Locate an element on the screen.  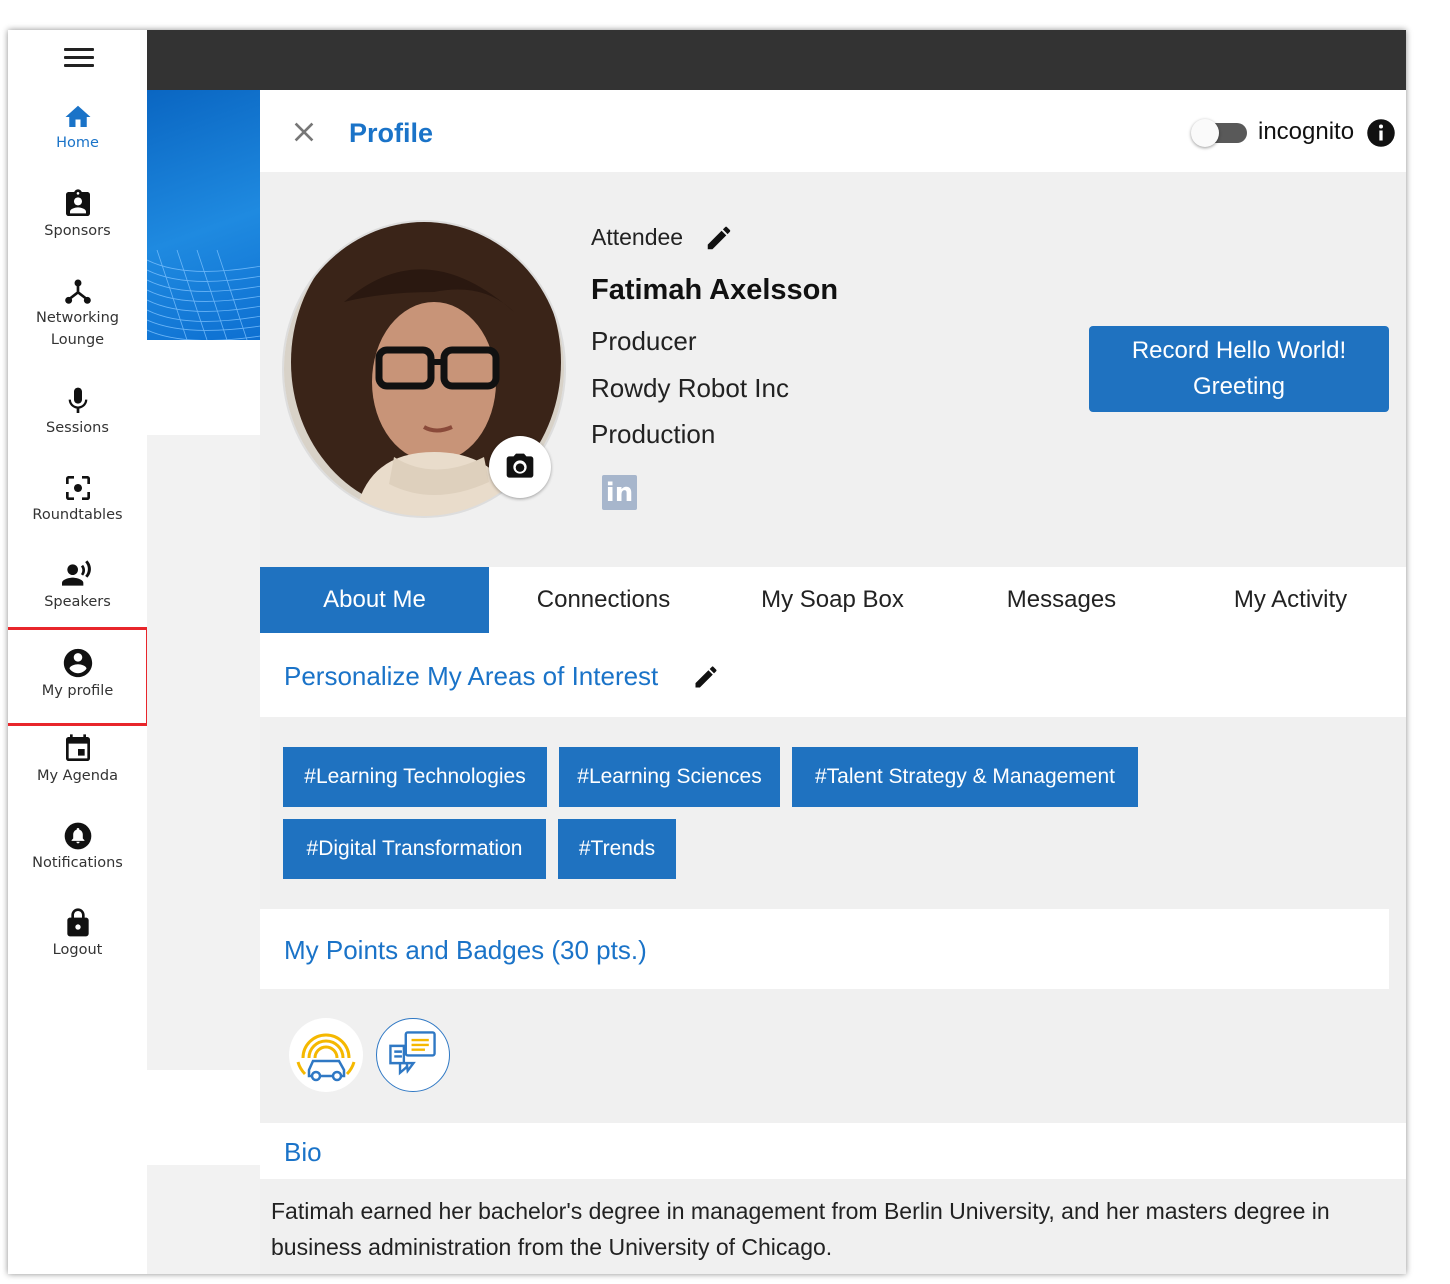
home-icon is located at coordinates (77, 116).